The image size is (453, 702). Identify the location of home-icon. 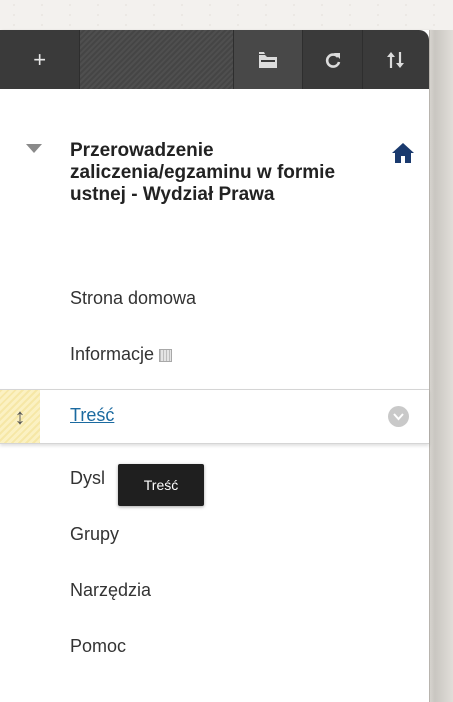
(403, 153).